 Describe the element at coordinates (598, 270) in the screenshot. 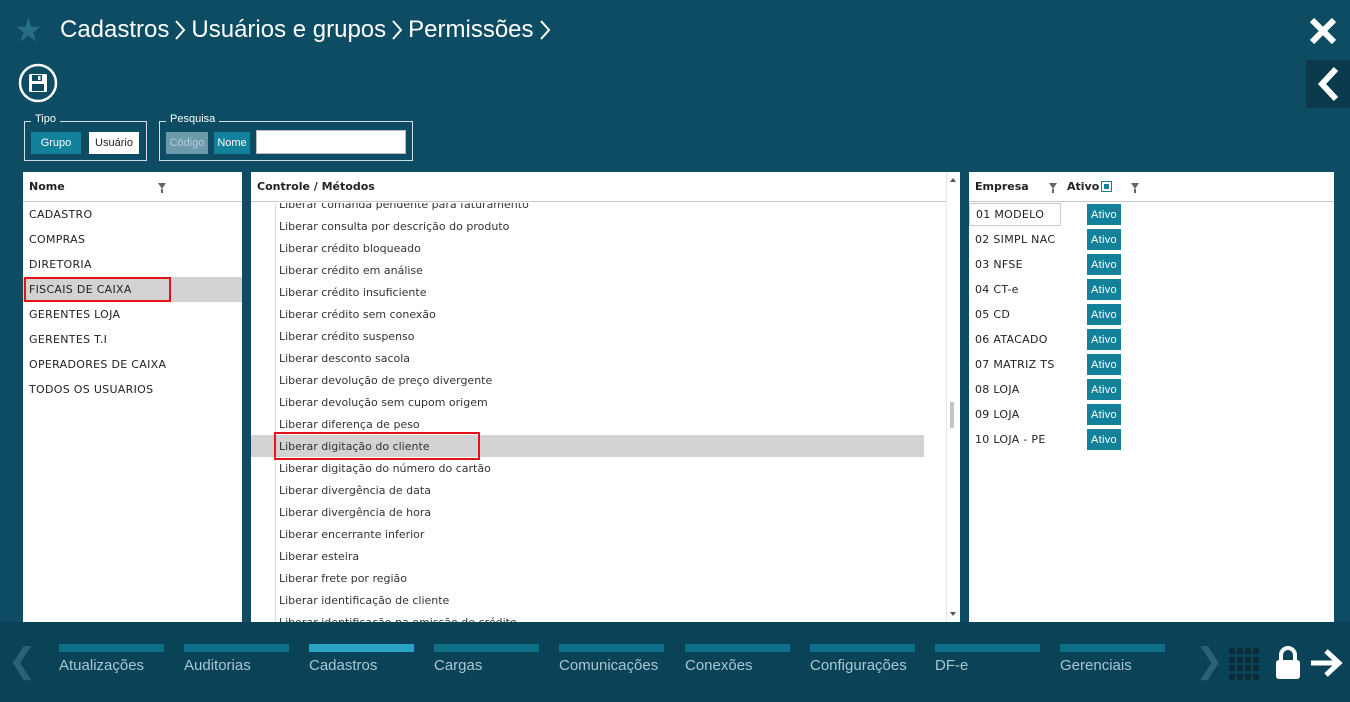

I see `method-list-item: Liberar crédito em análise` at that location.